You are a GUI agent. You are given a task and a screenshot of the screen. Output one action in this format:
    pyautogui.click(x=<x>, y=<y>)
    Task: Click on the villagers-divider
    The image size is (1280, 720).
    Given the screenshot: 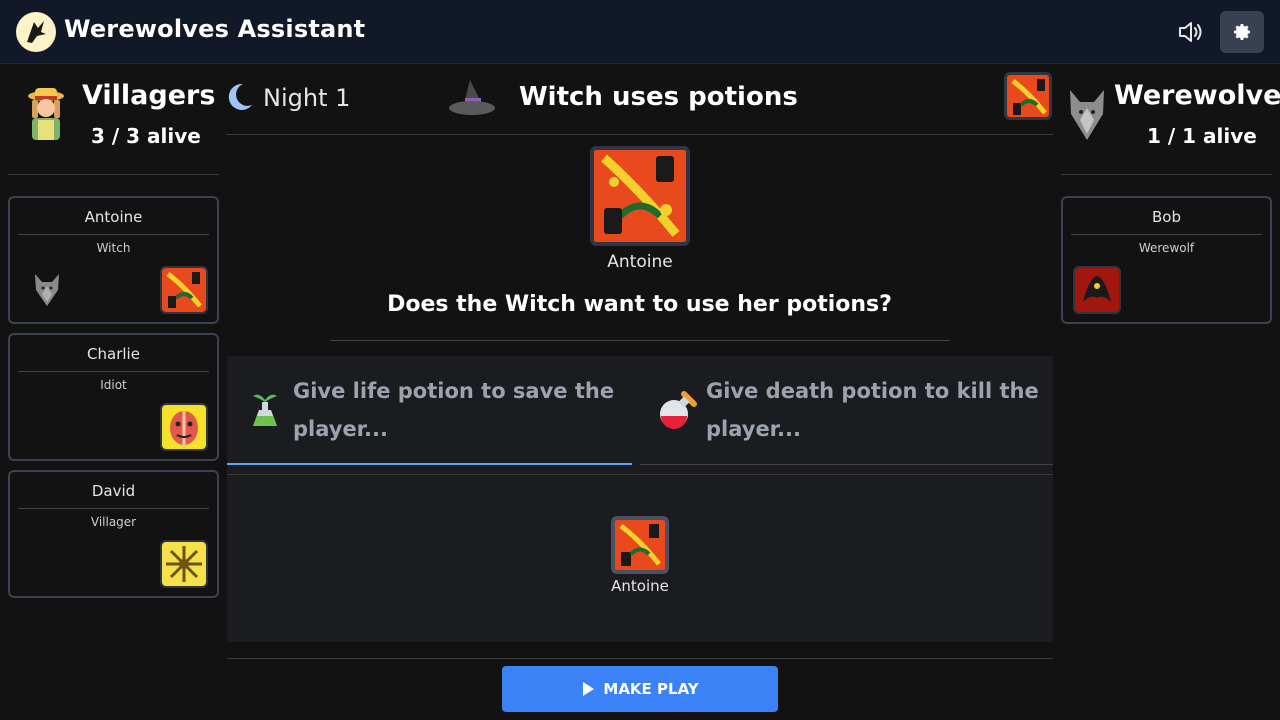 What is the action you would take?
    pyautogui.click(x=113, y=174)
    